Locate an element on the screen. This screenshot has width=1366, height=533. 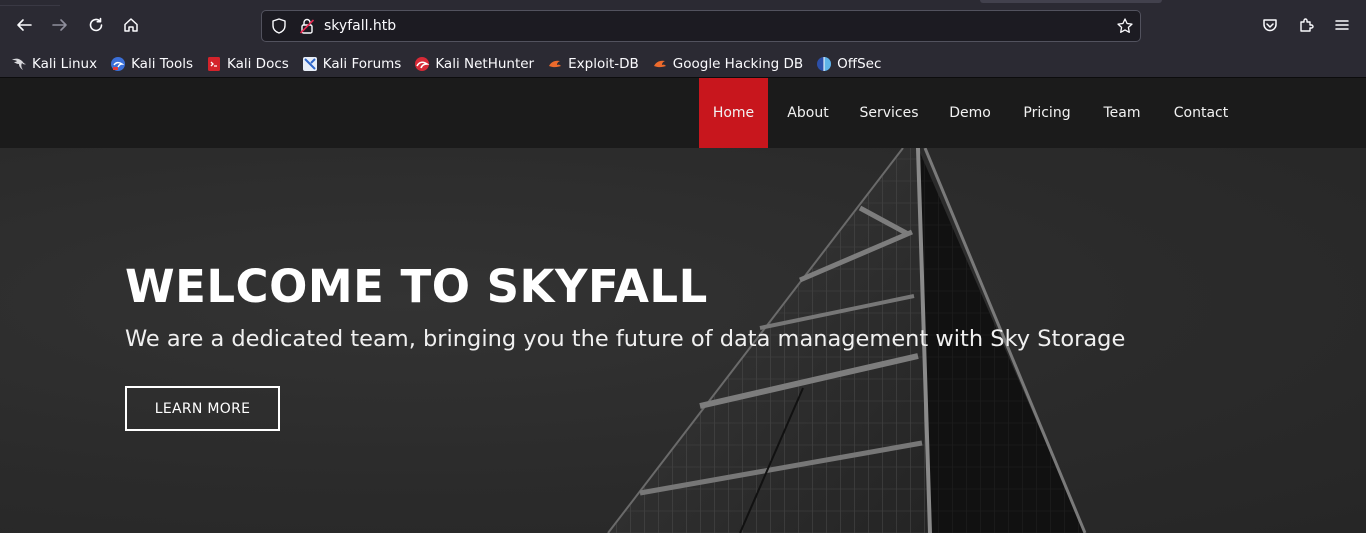
pocket-icon is located at coordinates (1270, 25).